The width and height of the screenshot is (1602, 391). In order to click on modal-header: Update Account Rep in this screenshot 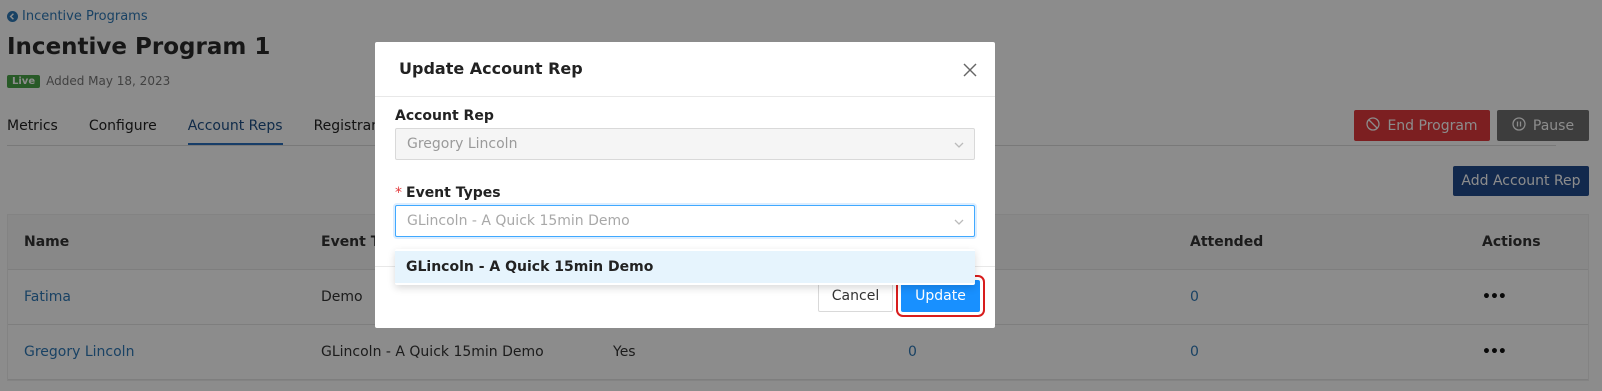, I will do `click(685, 69)`.